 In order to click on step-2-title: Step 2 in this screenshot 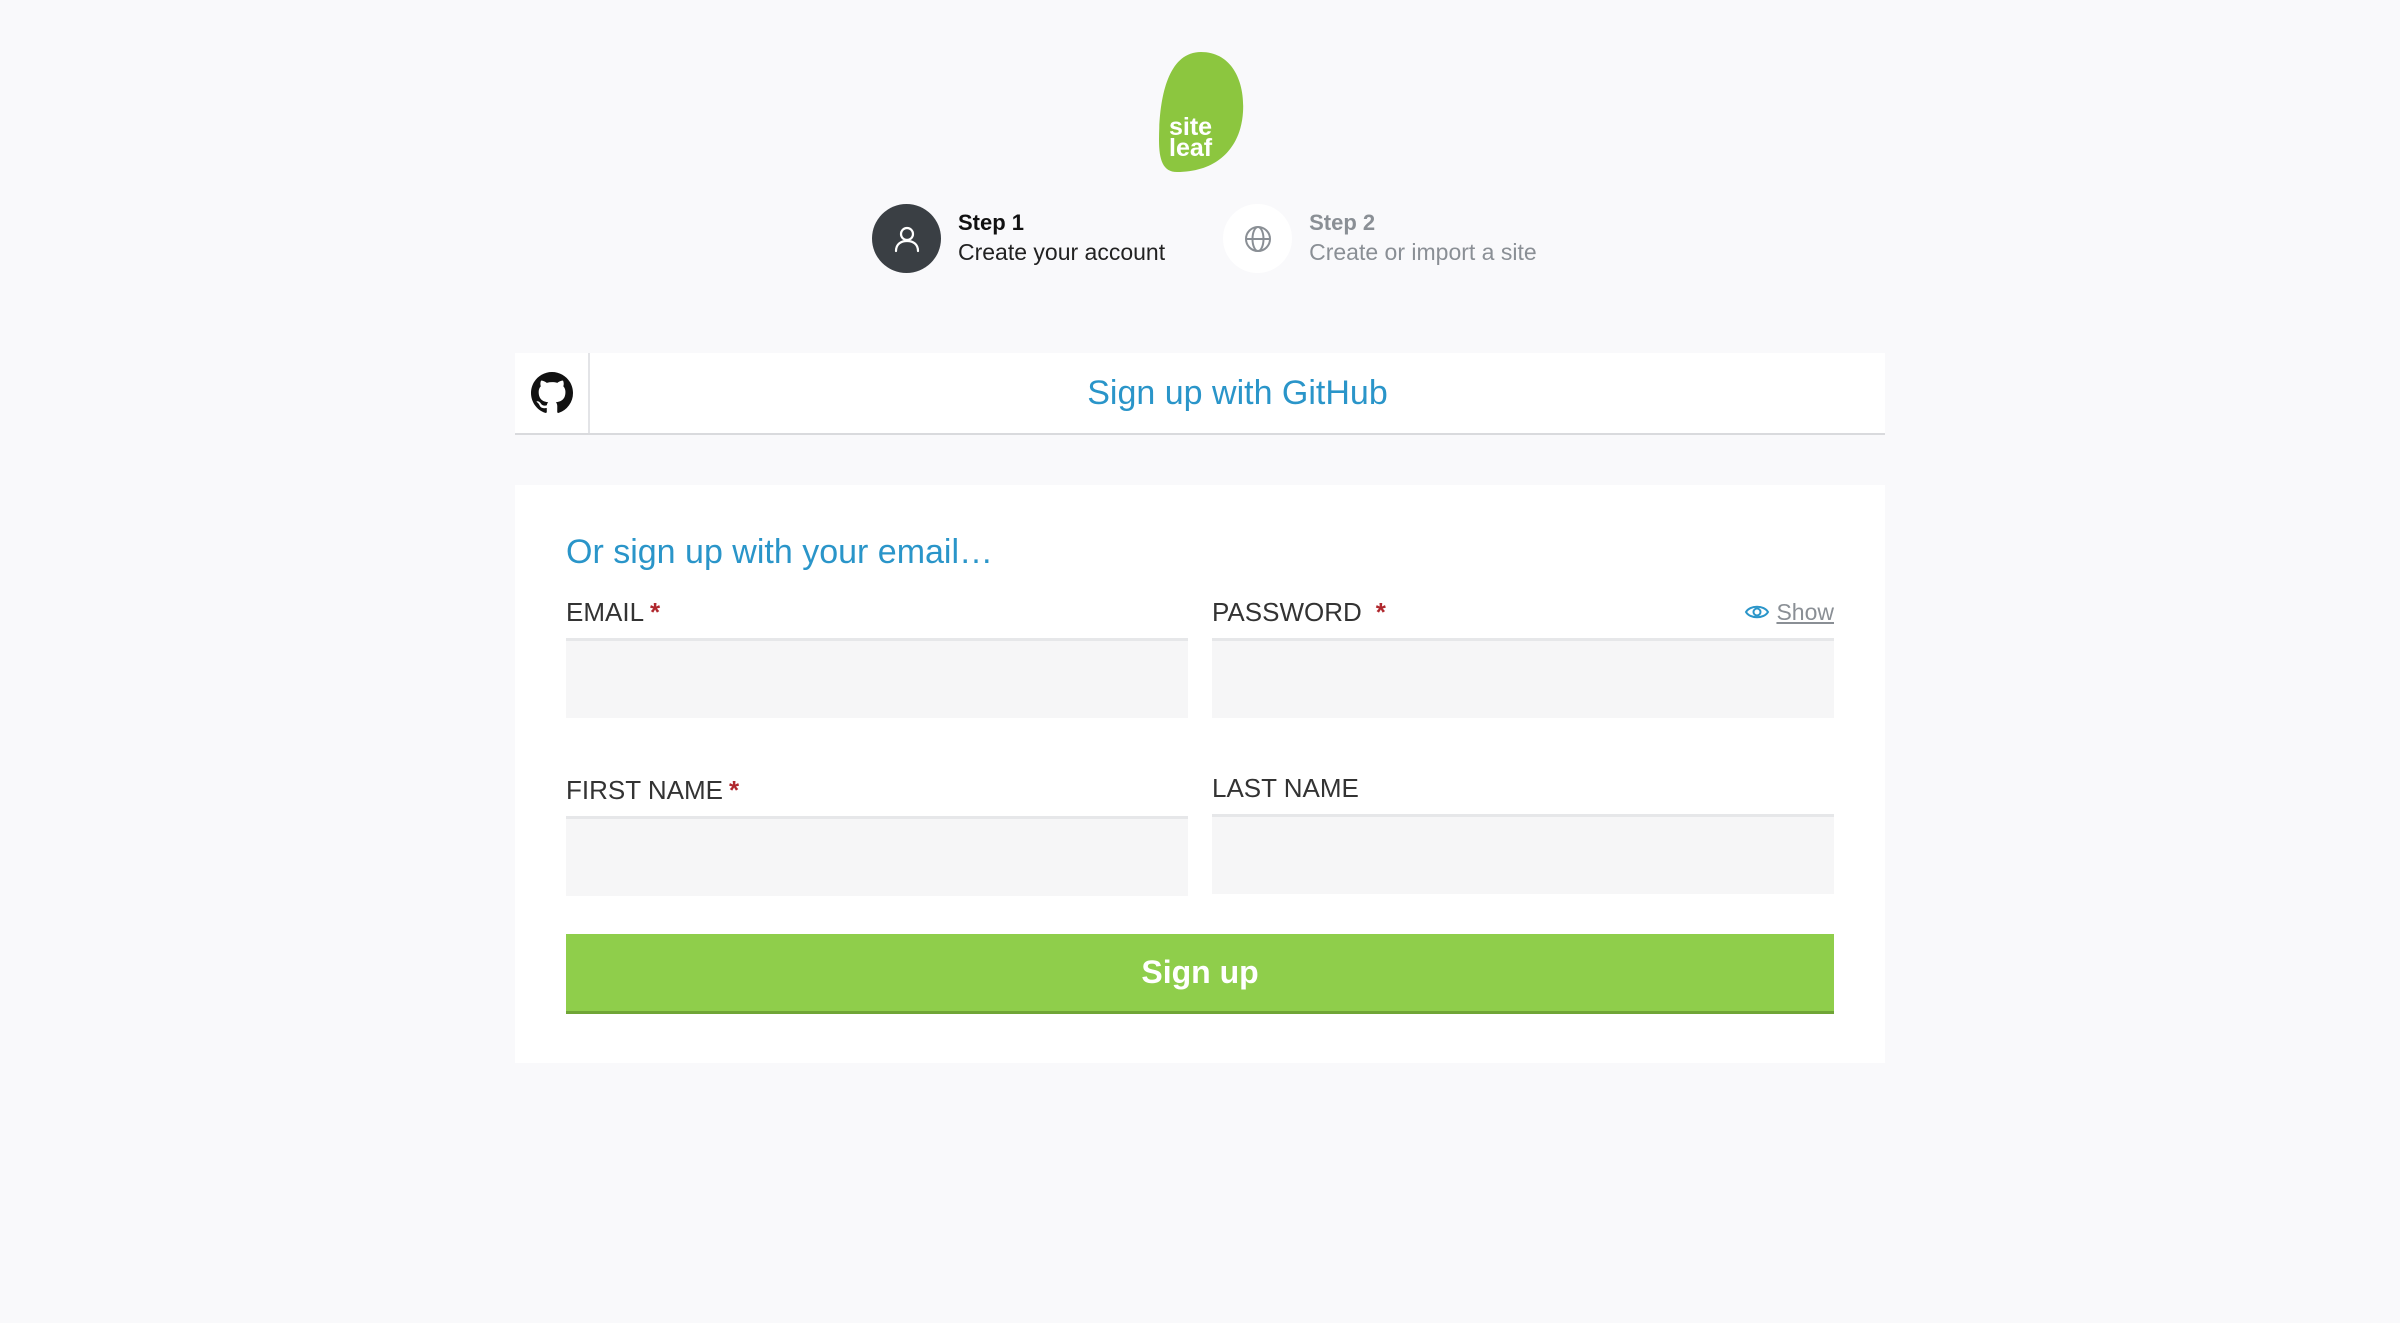, I will do `click(1342, 223)`.